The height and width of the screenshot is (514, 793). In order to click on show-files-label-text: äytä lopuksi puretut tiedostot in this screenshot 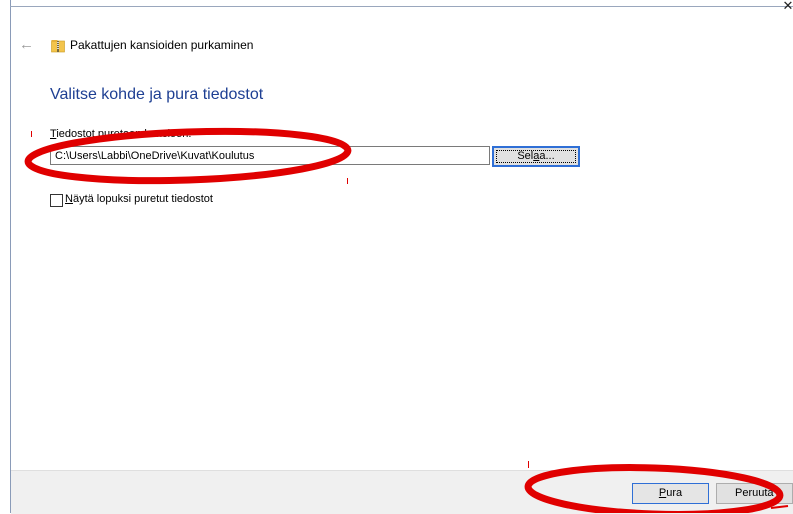, I will do `click(142, 199)`.